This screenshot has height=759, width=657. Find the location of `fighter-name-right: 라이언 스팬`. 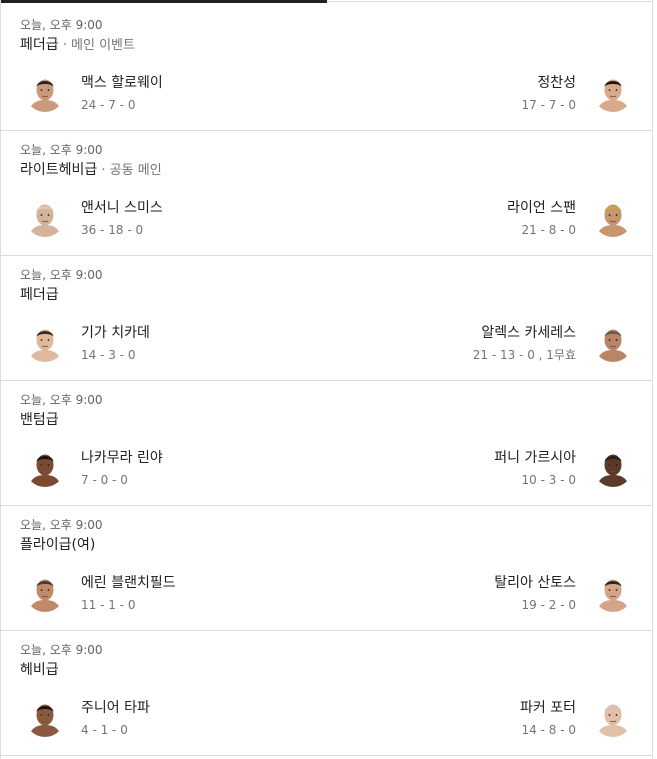

fighter-name-right: 라이언 스팬 is located at coordinates (541, 208).